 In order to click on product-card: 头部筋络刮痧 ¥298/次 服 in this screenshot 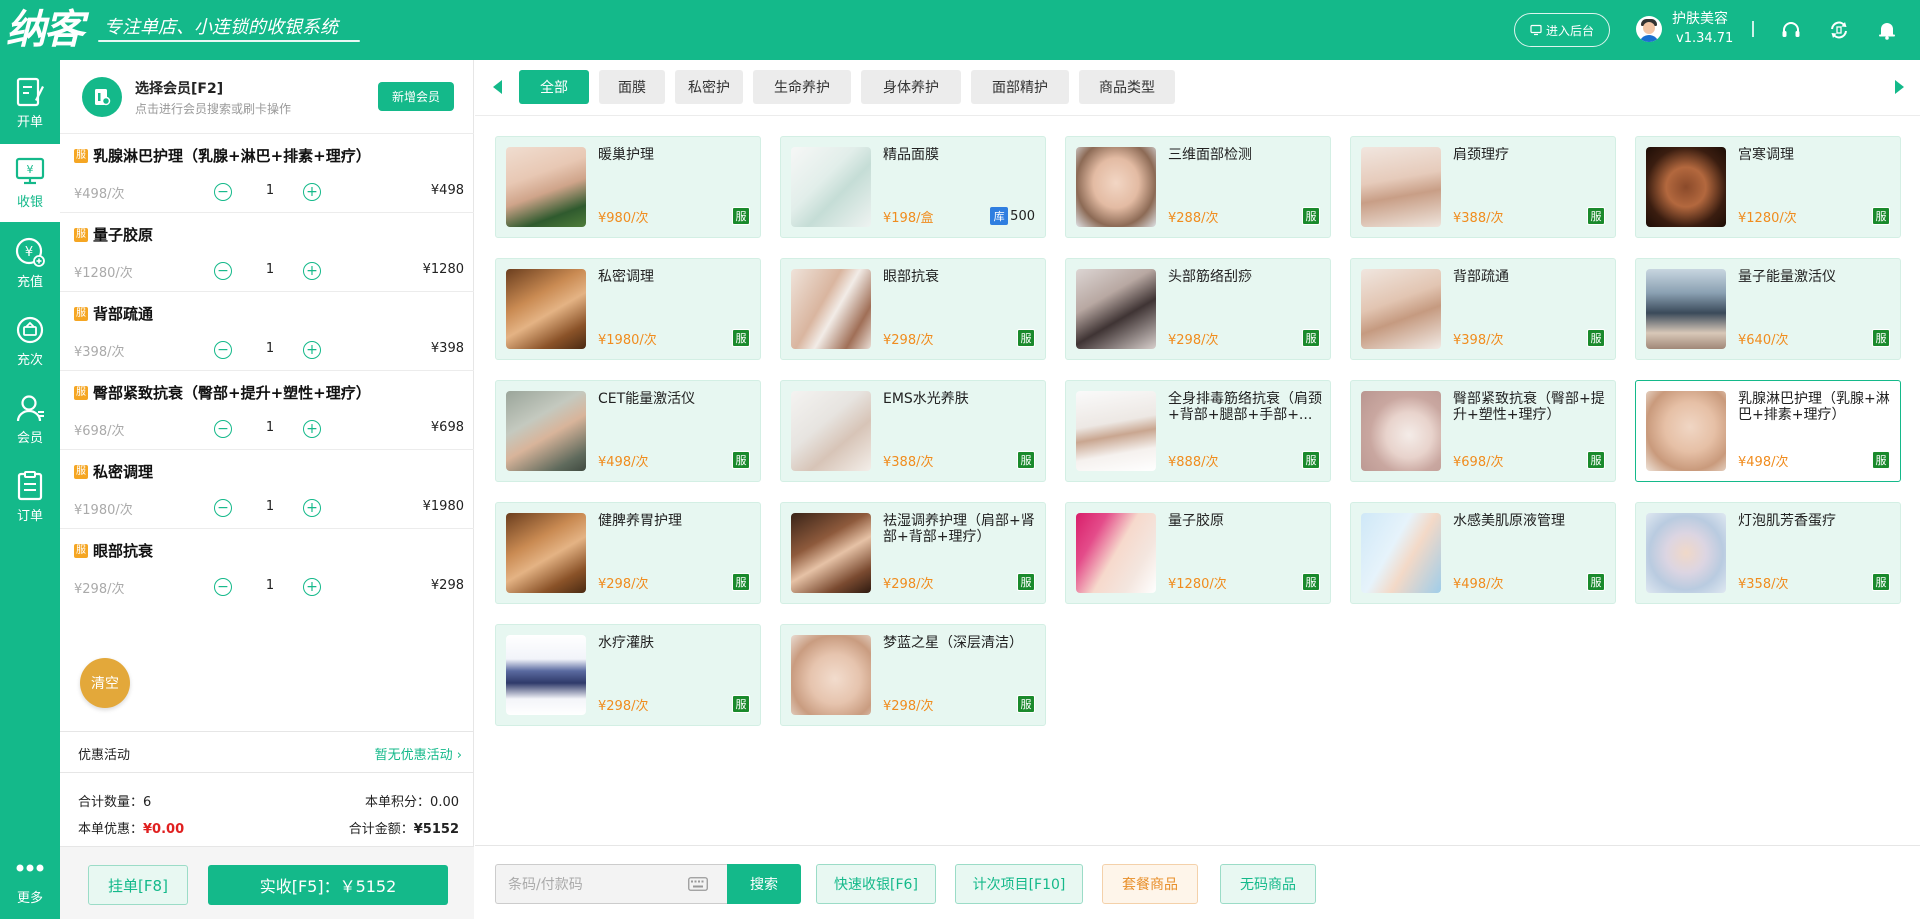, I will do `click(1198, 309)`.